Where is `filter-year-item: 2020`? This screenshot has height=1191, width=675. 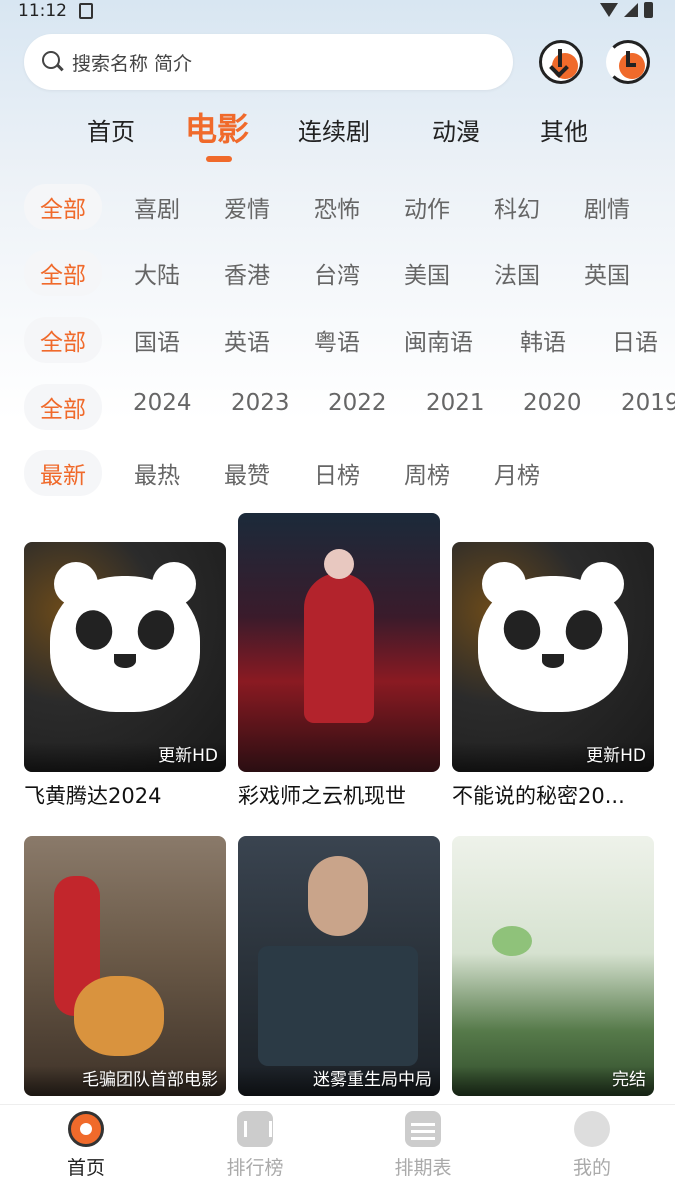
filter-year-item: 2020 is located at coordinates (552, 403).